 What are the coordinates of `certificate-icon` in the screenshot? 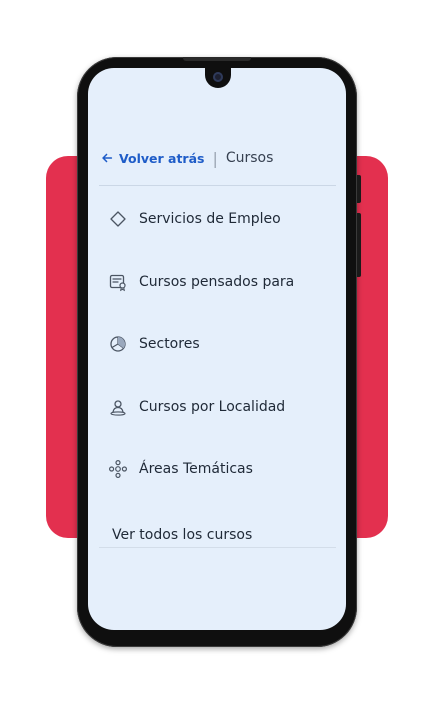 It's located at (117, 282).